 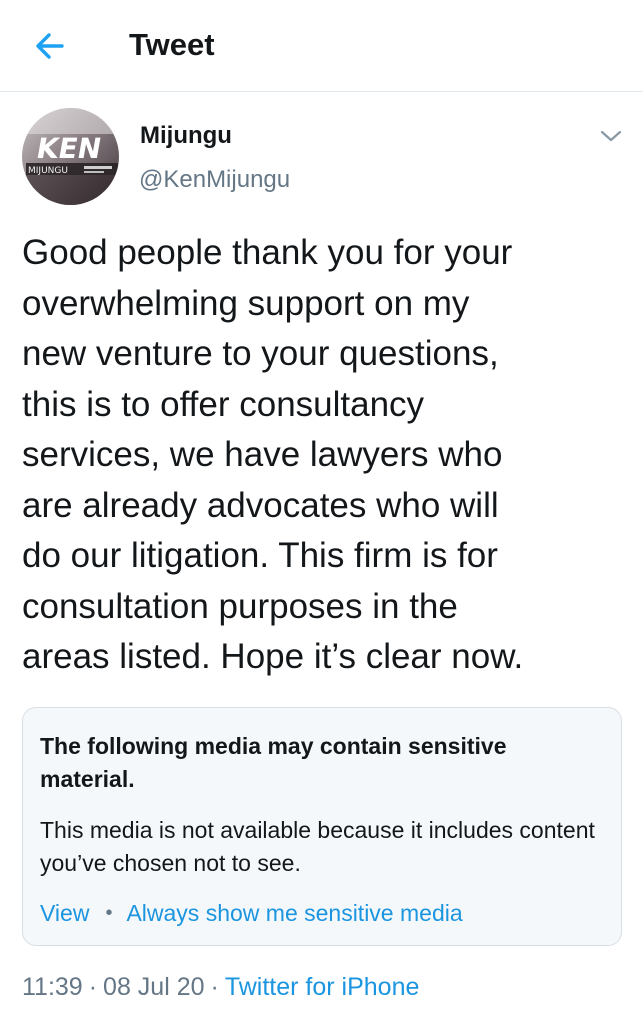 What do you see at coordinates (321, 46) in the screenshot?
I see `top-app-bar: Tweet` at bounding box center [321, 46].